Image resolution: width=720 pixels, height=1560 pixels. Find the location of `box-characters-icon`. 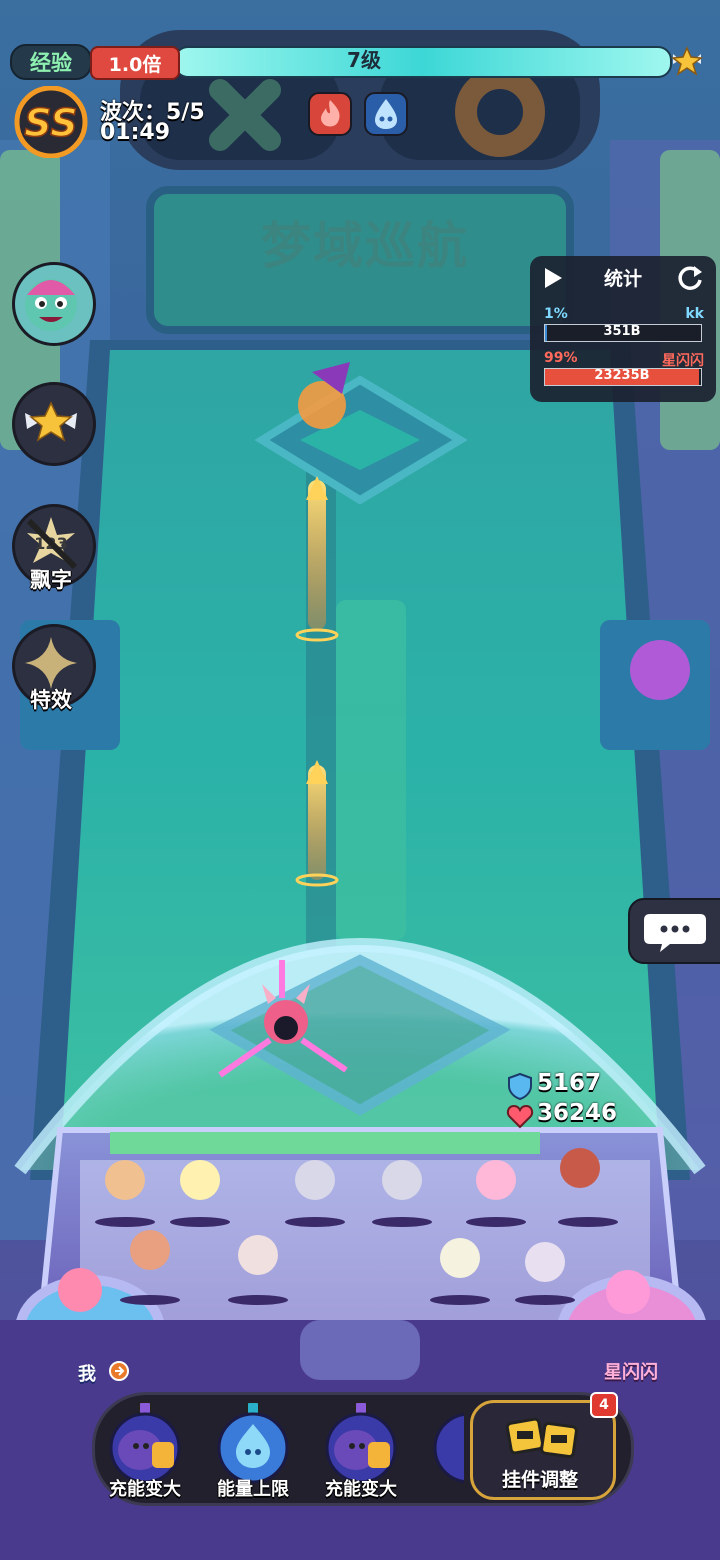

box-characters-icon is located at coordinates (541, 1438).